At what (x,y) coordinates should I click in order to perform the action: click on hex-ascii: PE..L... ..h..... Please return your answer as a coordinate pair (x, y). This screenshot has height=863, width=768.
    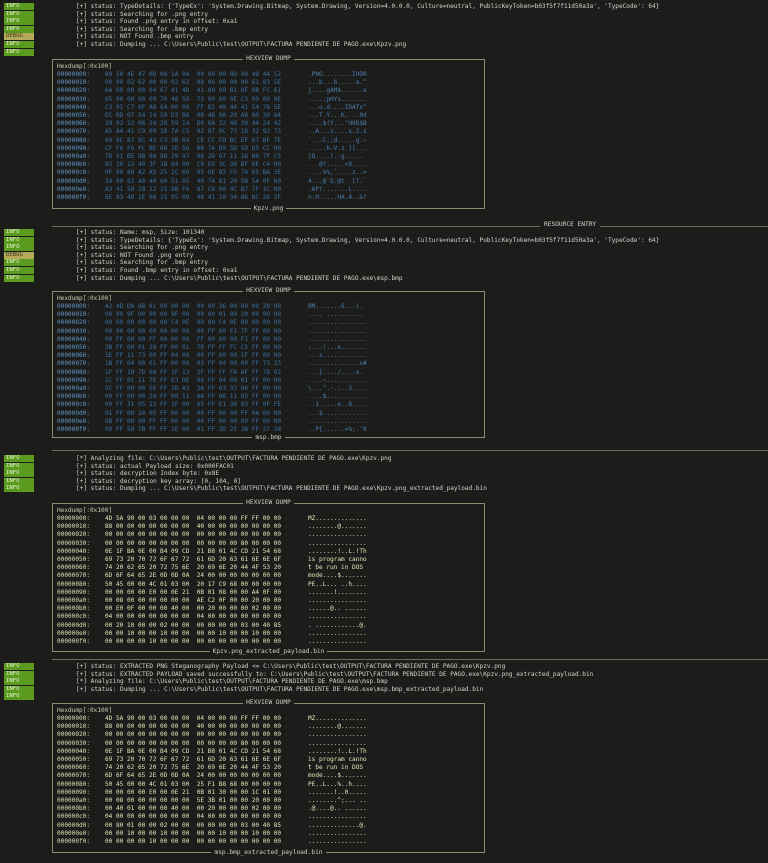
    Looking at the image, I should click on (337, 584).